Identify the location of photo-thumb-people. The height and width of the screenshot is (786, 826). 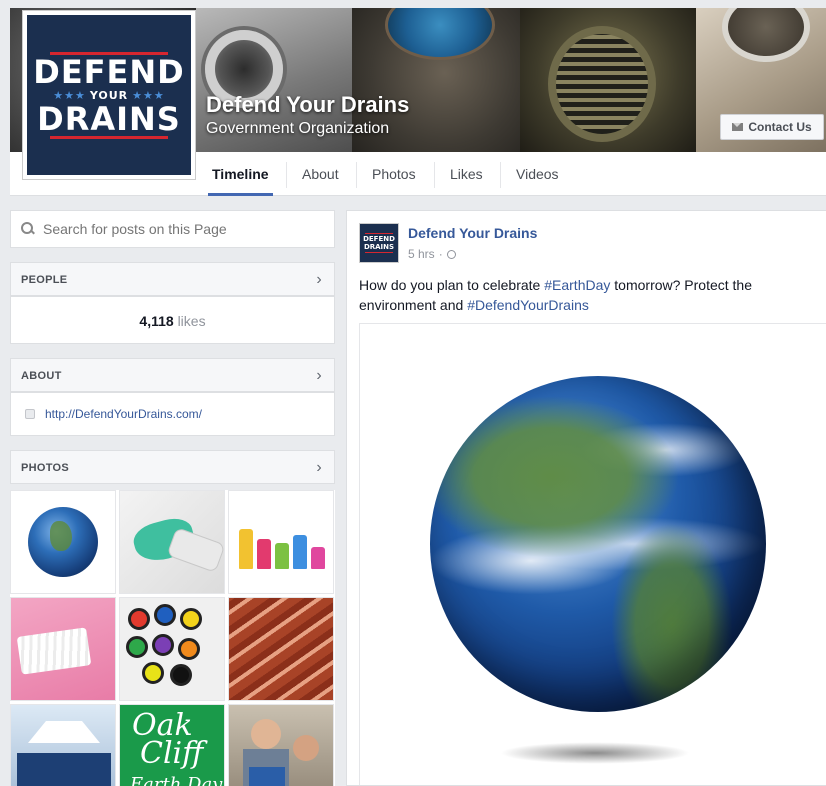
(281, 745).